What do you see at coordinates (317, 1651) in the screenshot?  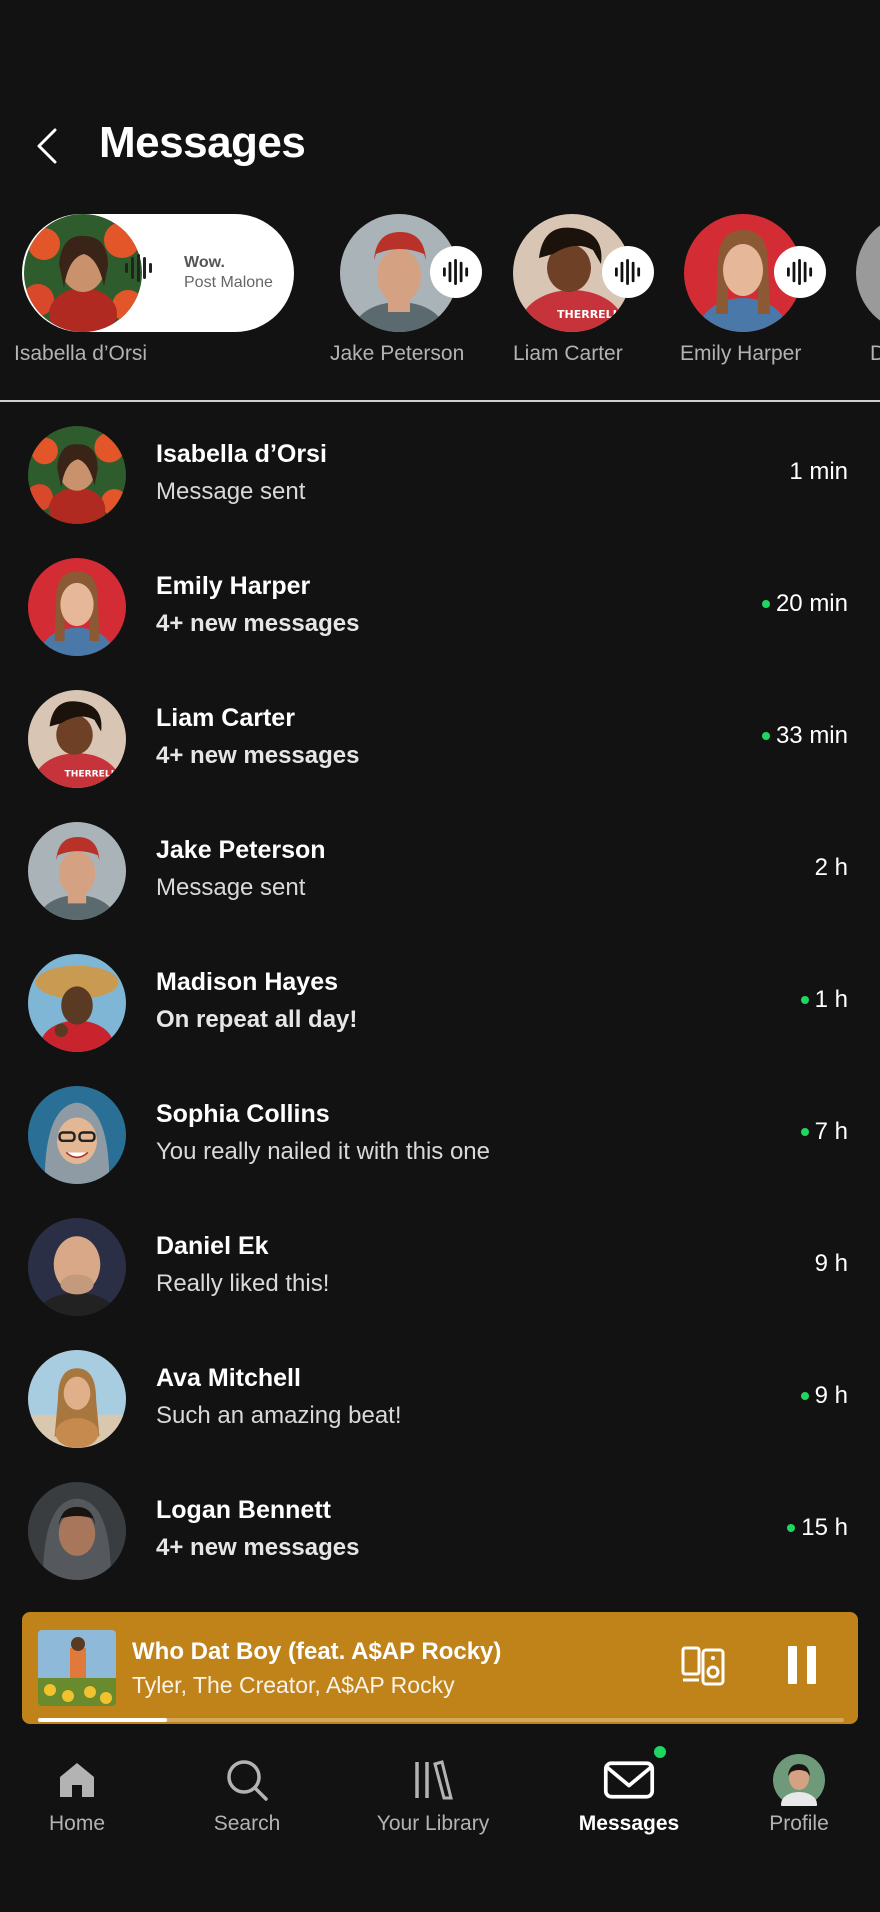 I see `track-title: Who Dat Boy (feat. A$AP Rocky)` at bounding box center [317, 1651].